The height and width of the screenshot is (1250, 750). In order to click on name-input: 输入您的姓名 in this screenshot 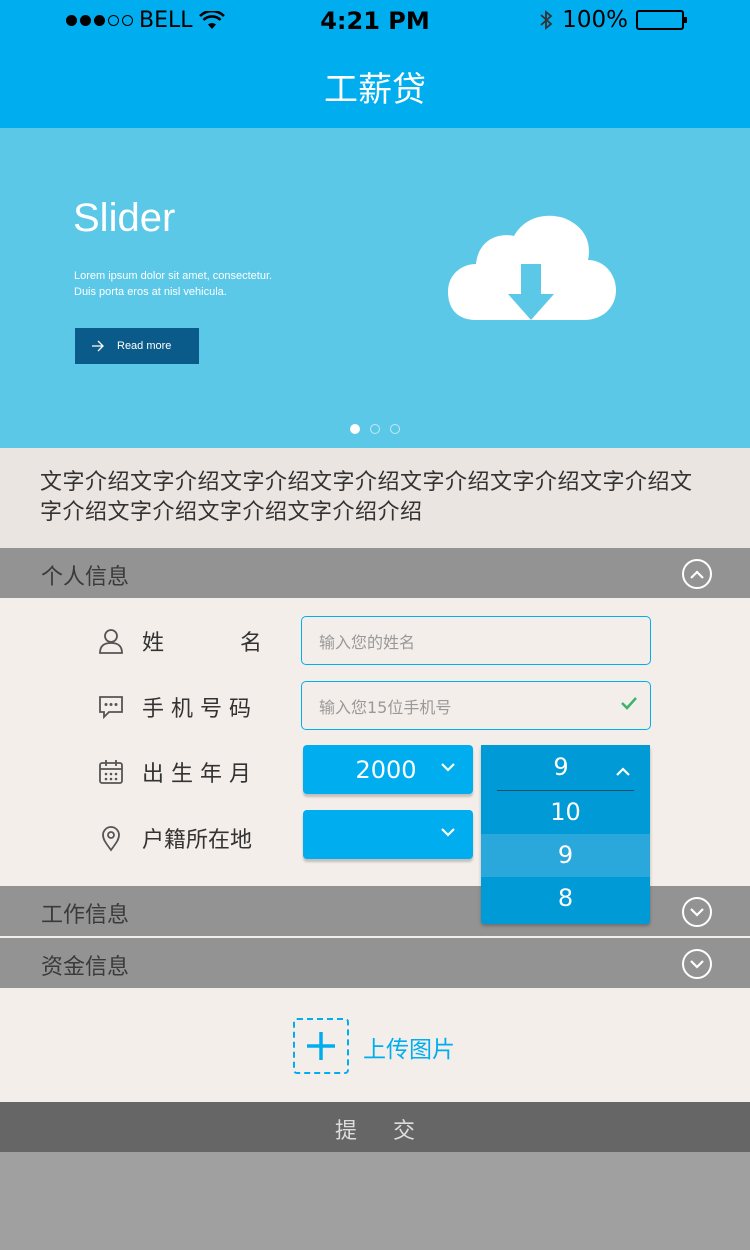, I will do `click(476, 640)`.